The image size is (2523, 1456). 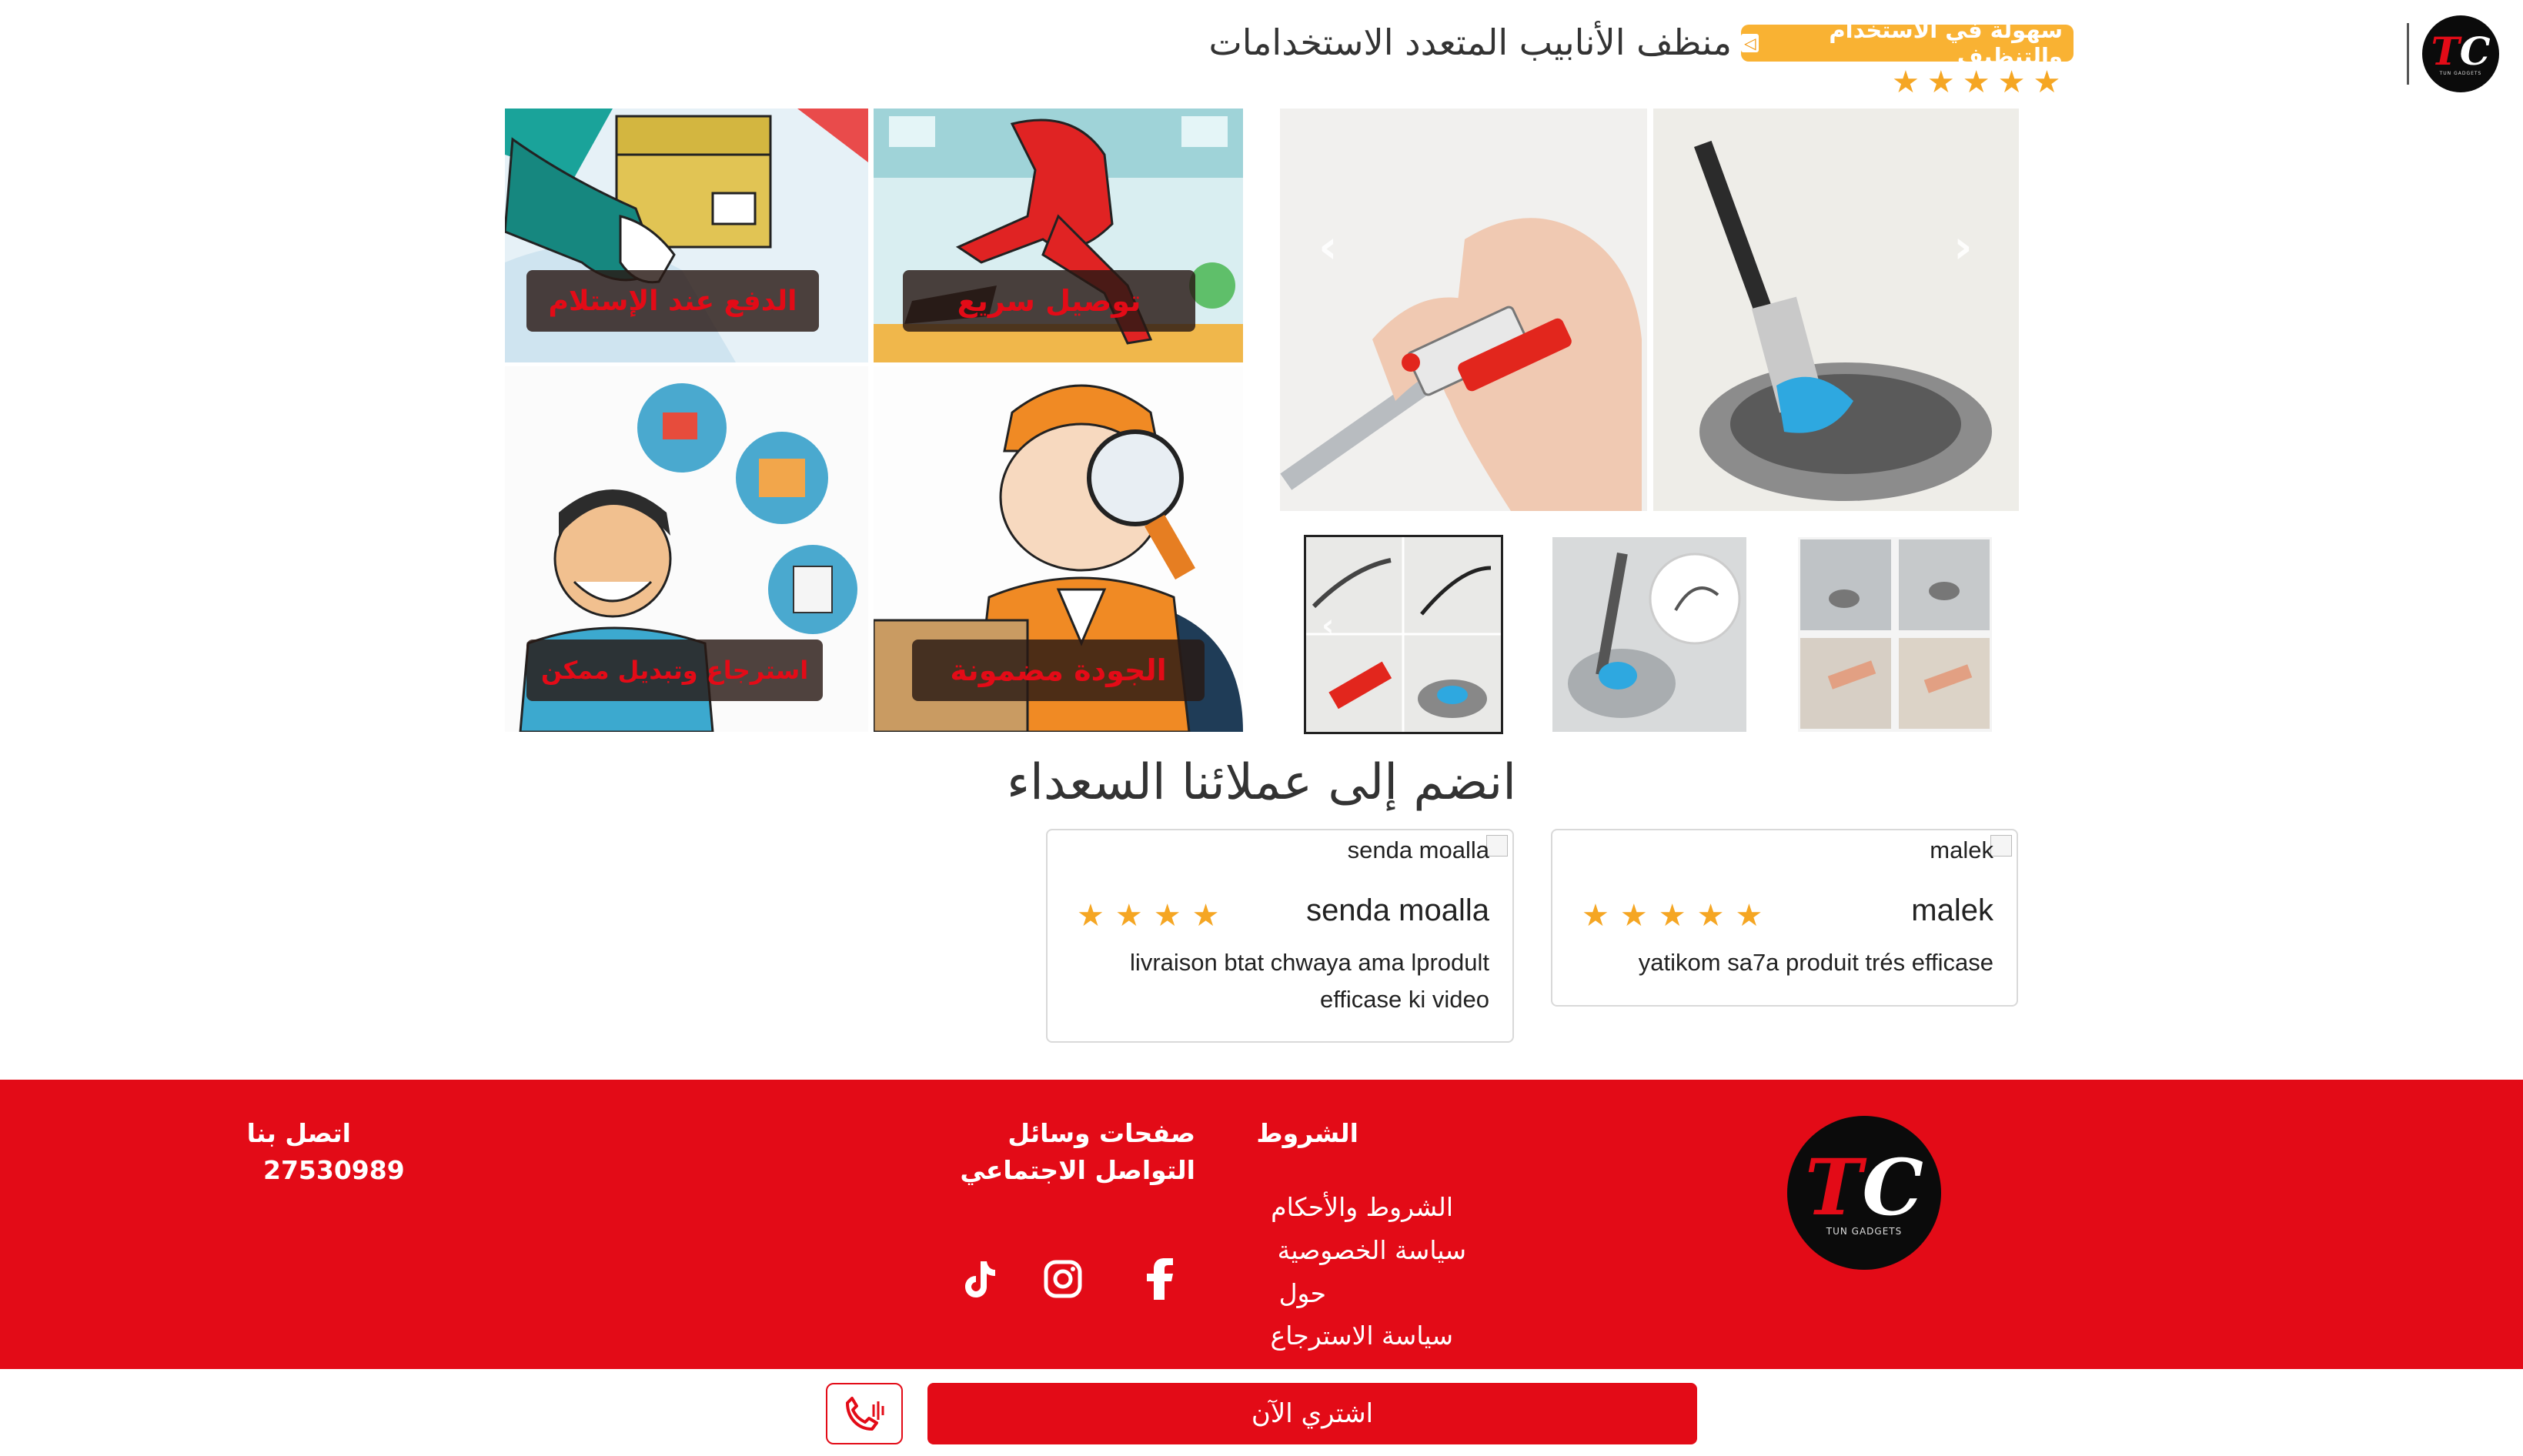 I want to click on promo-tile-cod: الدفع عند الإستلام, so click(x=686, y=235).